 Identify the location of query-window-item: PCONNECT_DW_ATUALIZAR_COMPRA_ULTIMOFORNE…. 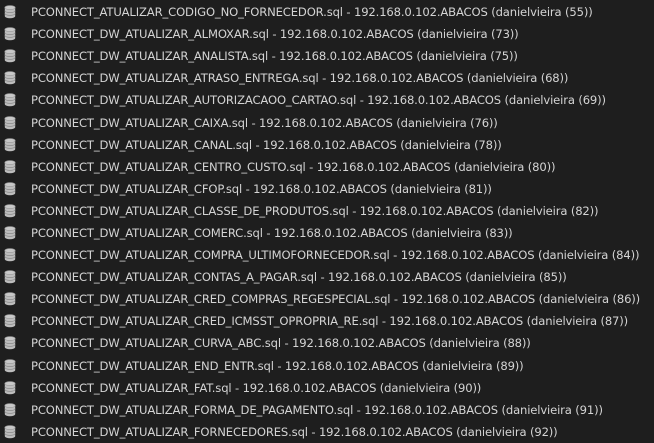
(327, 255).